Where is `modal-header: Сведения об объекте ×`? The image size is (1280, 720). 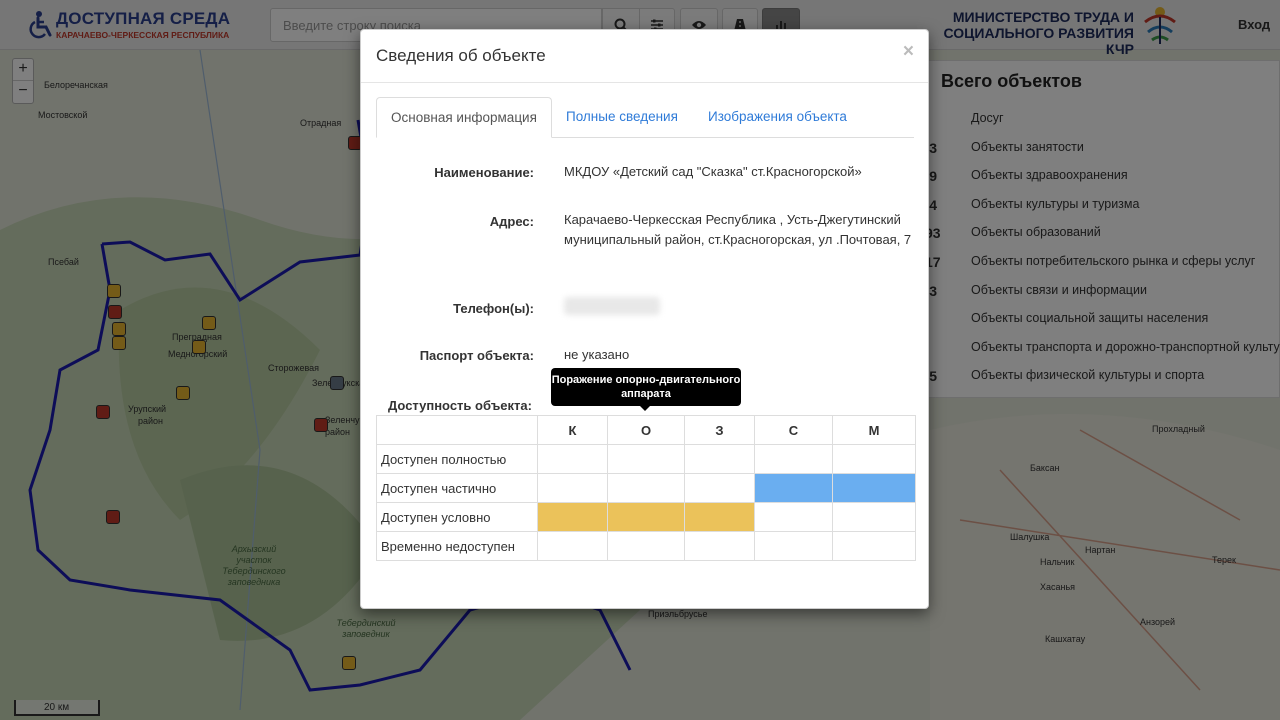
modal-header: Сведения об объекте × is located at coordinates (644, 56).